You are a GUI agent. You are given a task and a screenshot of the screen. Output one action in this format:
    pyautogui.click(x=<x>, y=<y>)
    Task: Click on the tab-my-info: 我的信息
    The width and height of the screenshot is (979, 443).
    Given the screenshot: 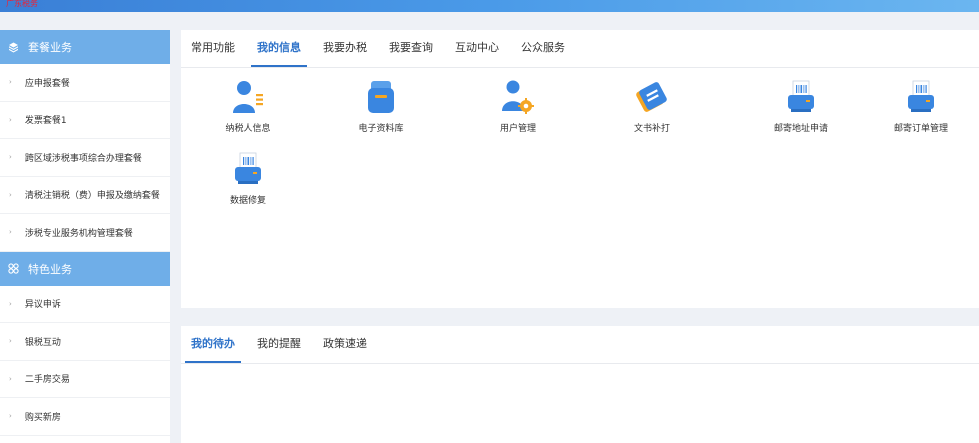 What is the action you would take?
    pyautogui.click(x=279, y=53)
    